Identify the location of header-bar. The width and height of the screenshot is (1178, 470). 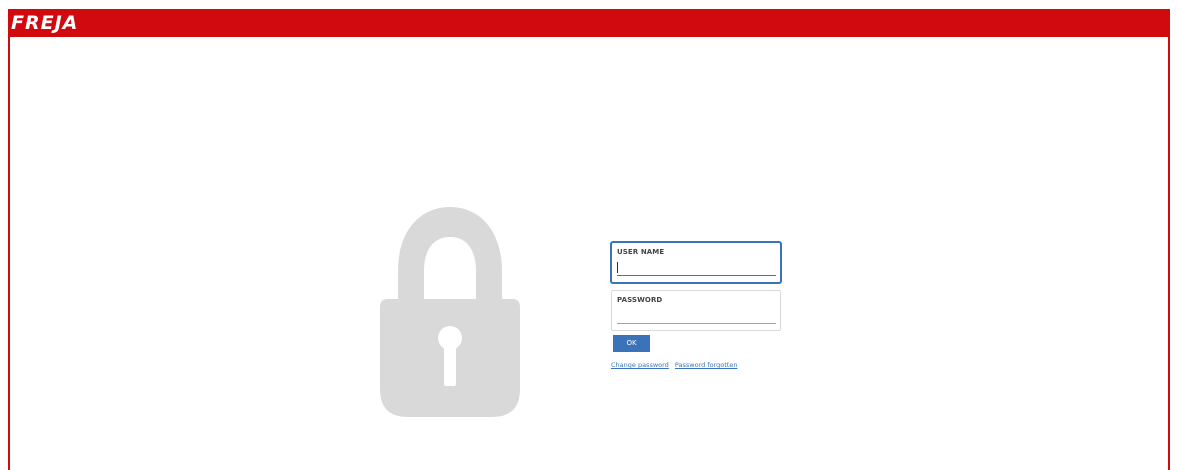
(589, 23).